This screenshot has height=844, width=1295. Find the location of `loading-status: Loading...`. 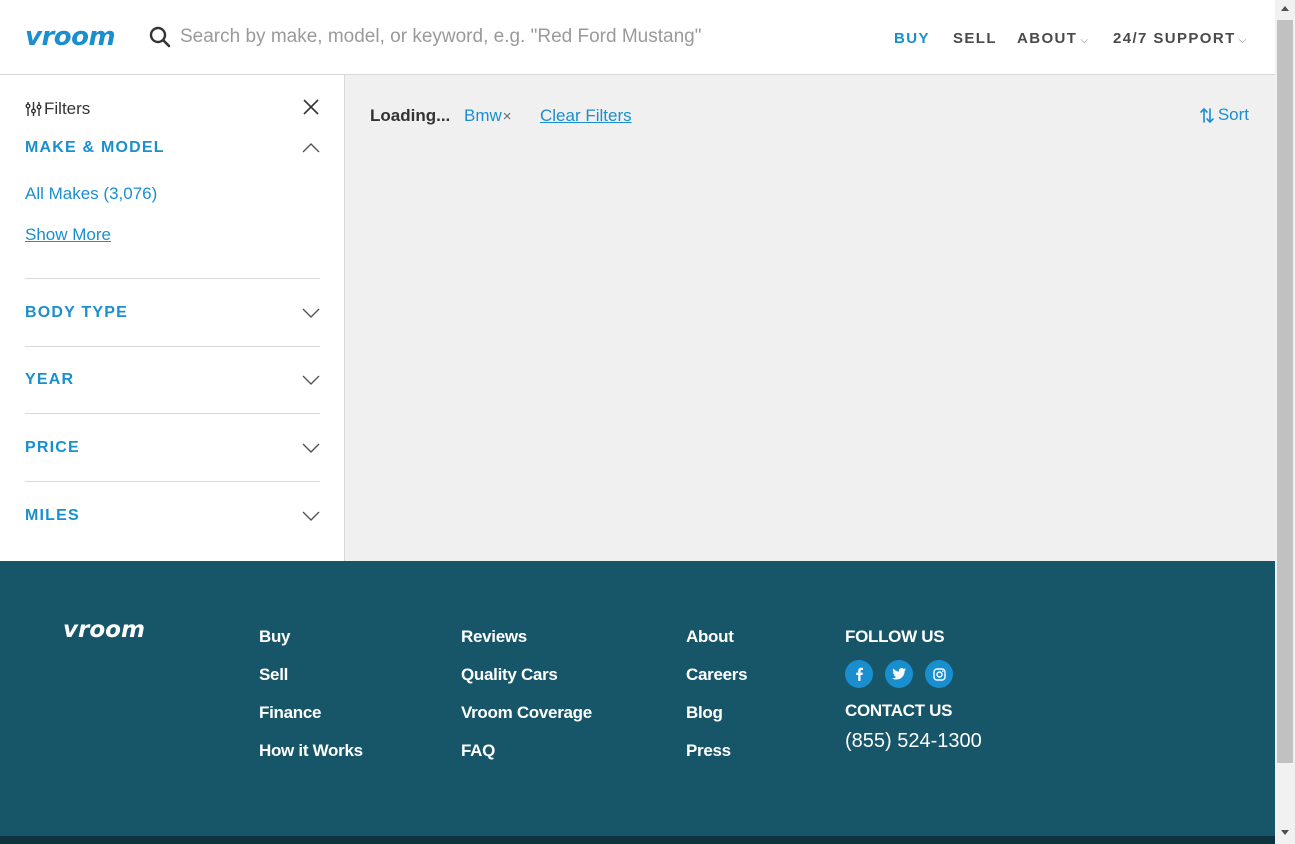

loading-status: Loading... is located at coordinates (410, 115).